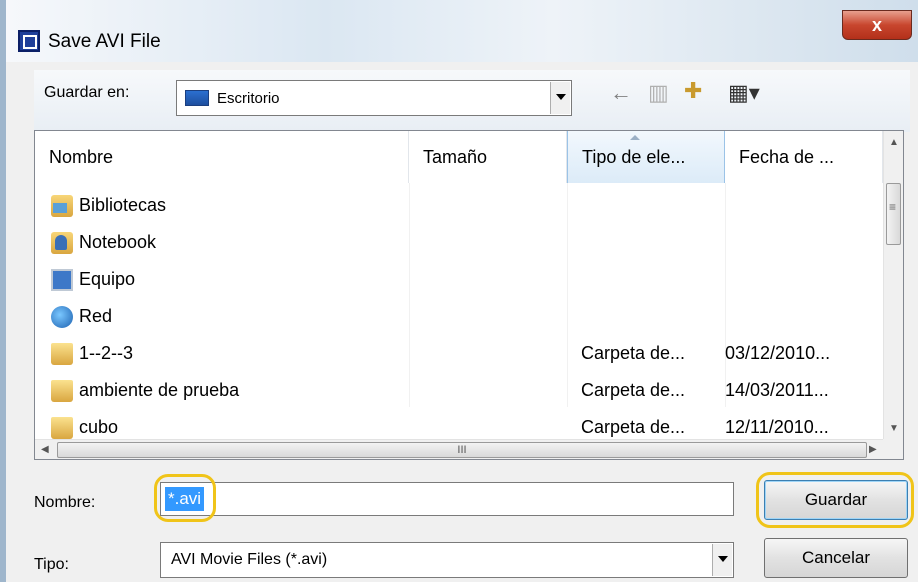 The width and height of the screenshot is (918, 582). I want to click on libraries-icon, so click(62, 206).